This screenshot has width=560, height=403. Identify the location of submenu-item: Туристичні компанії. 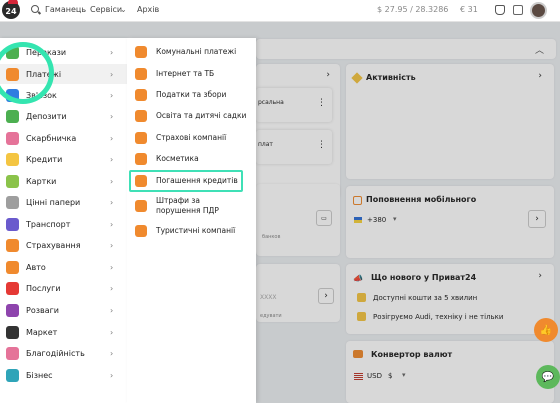
(191, 231).